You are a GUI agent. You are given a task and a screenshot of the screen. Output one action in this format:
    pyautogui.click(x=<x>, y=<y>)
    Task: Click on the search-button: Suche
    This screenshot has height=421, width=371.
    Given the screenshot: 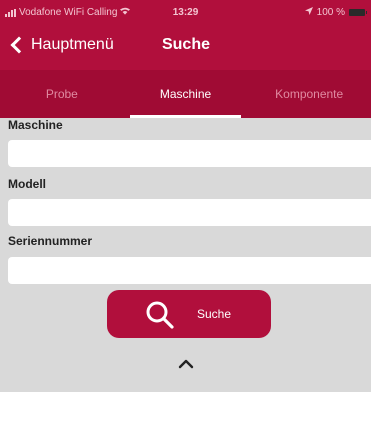 What is the action you would take?
    pyautogui.click(x=189, y=314)
    